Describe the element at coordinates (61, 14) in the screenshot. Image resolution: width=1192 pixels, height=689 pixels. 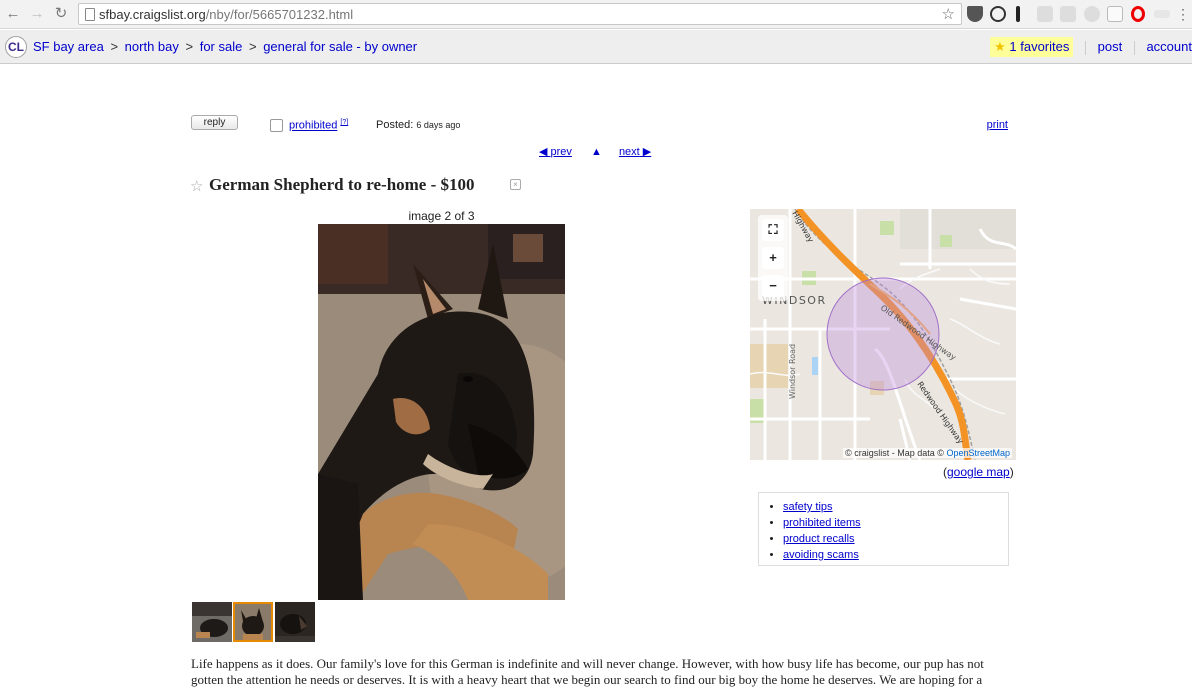
I see `reload-icon: ↻` at that location.